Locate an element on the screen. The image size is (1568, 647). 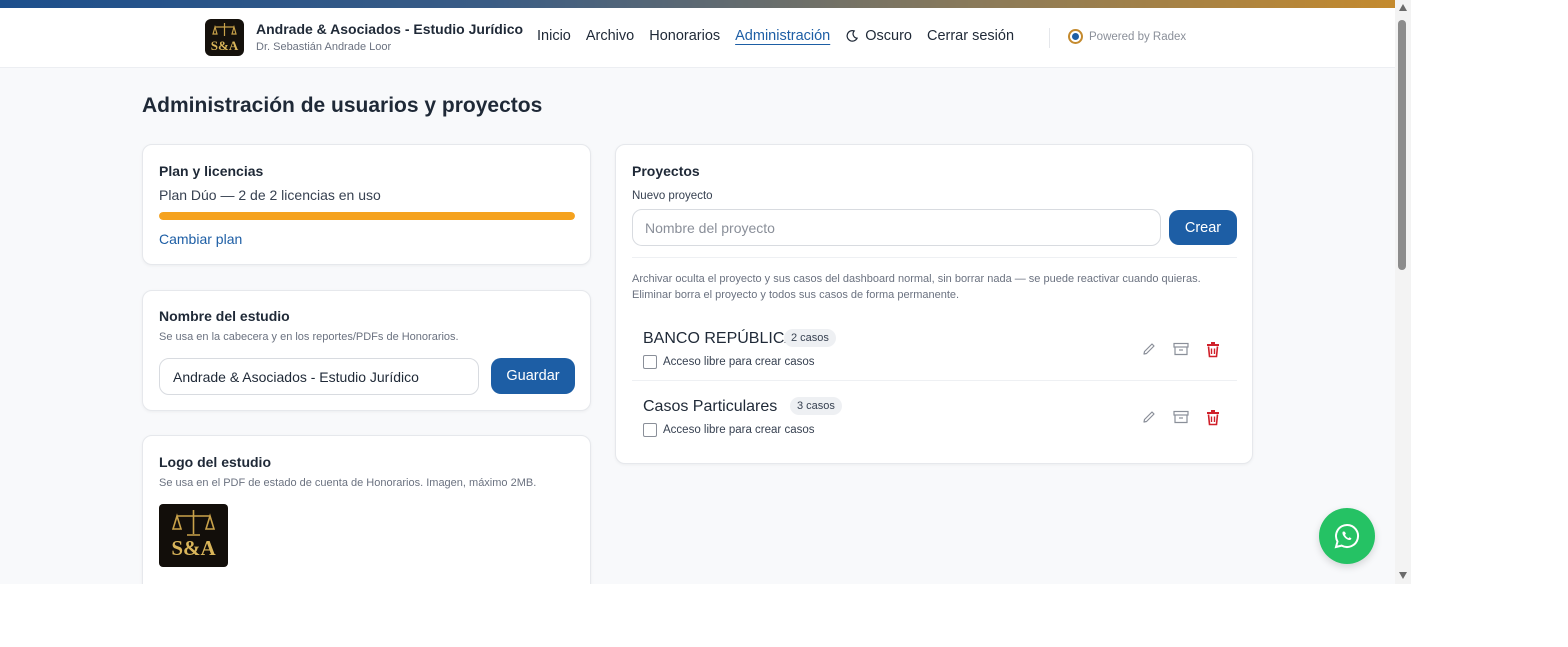
studio-logo-text: S&A is located at coordinates (193, 548).